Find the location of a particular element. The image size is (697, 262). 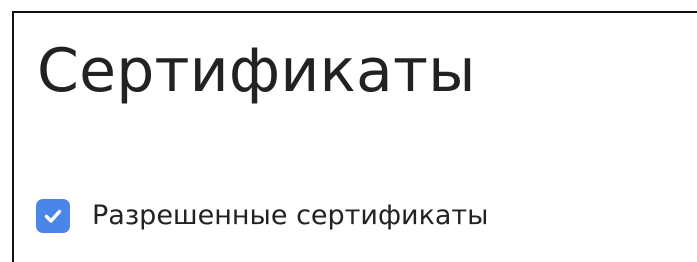

checkmark-icon is located at coordinates (53, 216).